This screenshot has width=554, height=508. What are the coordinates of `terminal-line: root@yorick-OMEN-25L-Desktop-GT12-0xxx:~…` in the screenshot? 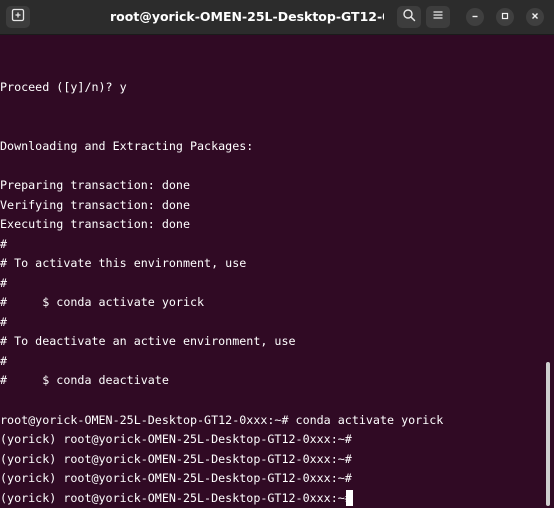 It's located at (222, 420).